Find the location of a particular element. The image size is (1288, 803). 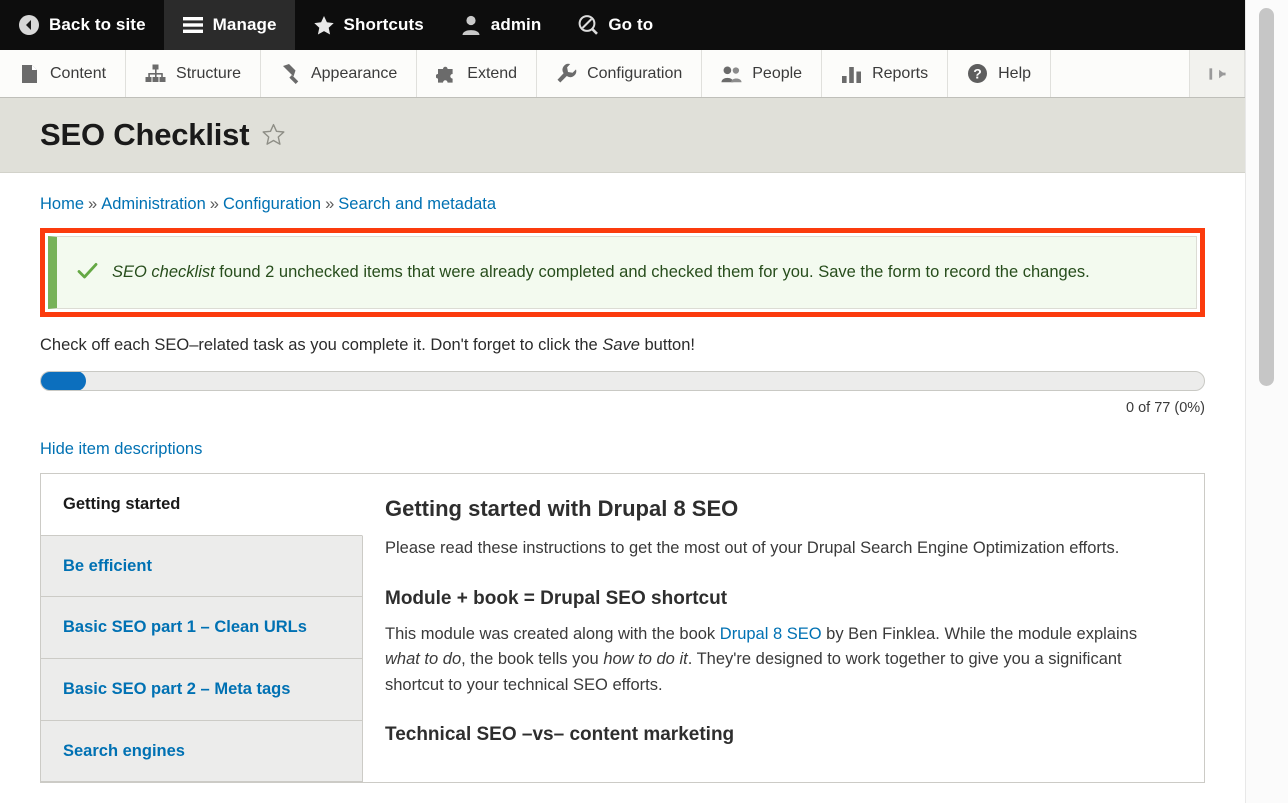

pane-subheading-2: Technical SEO –vs– content marketing is located at coordinates (560, 735).